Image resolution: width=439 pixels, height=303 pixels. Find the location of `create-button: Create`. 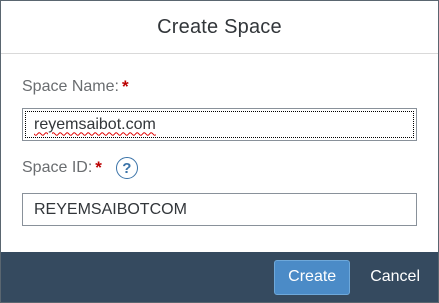

create-button: Create is located at coordinates (312, 277).